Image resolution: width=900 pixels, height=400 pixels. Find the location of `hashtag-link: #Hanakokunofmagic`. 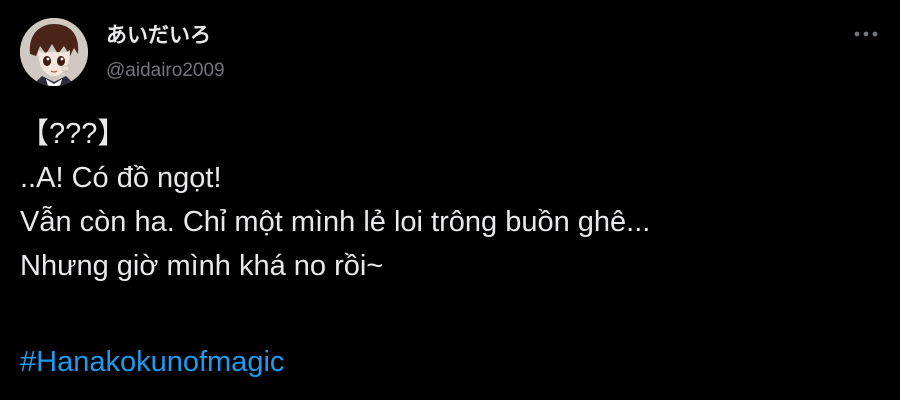

hashtag-link: #Hanakokunofmagic is located at coordinates (152, 362).